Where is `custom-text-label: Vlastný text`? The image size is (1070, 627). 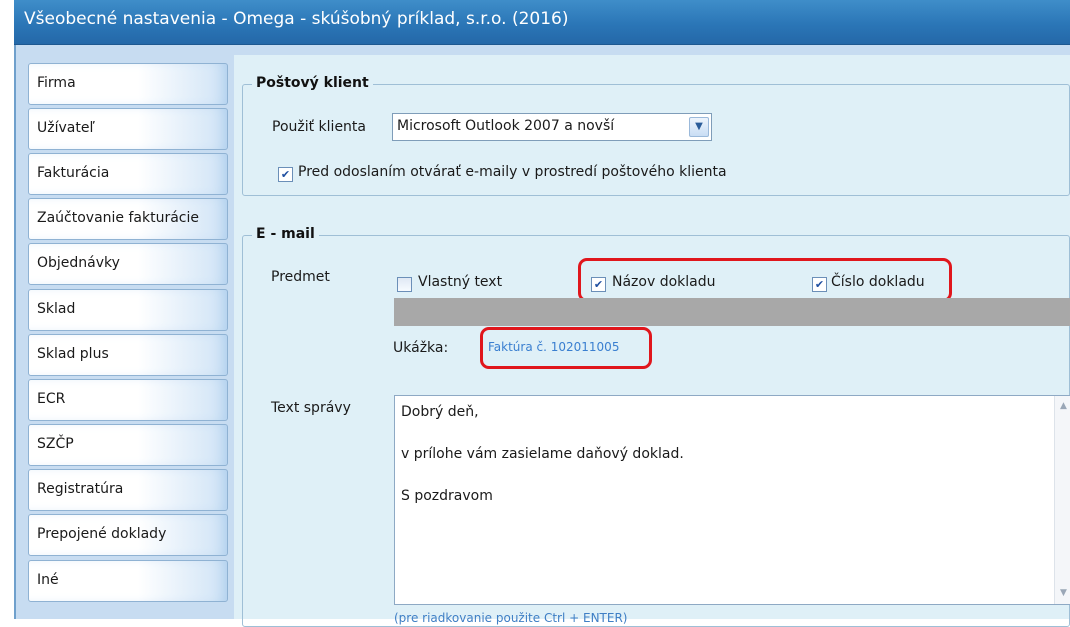 custom-text-label: Vlastný text is located at coordinates (460, 282).